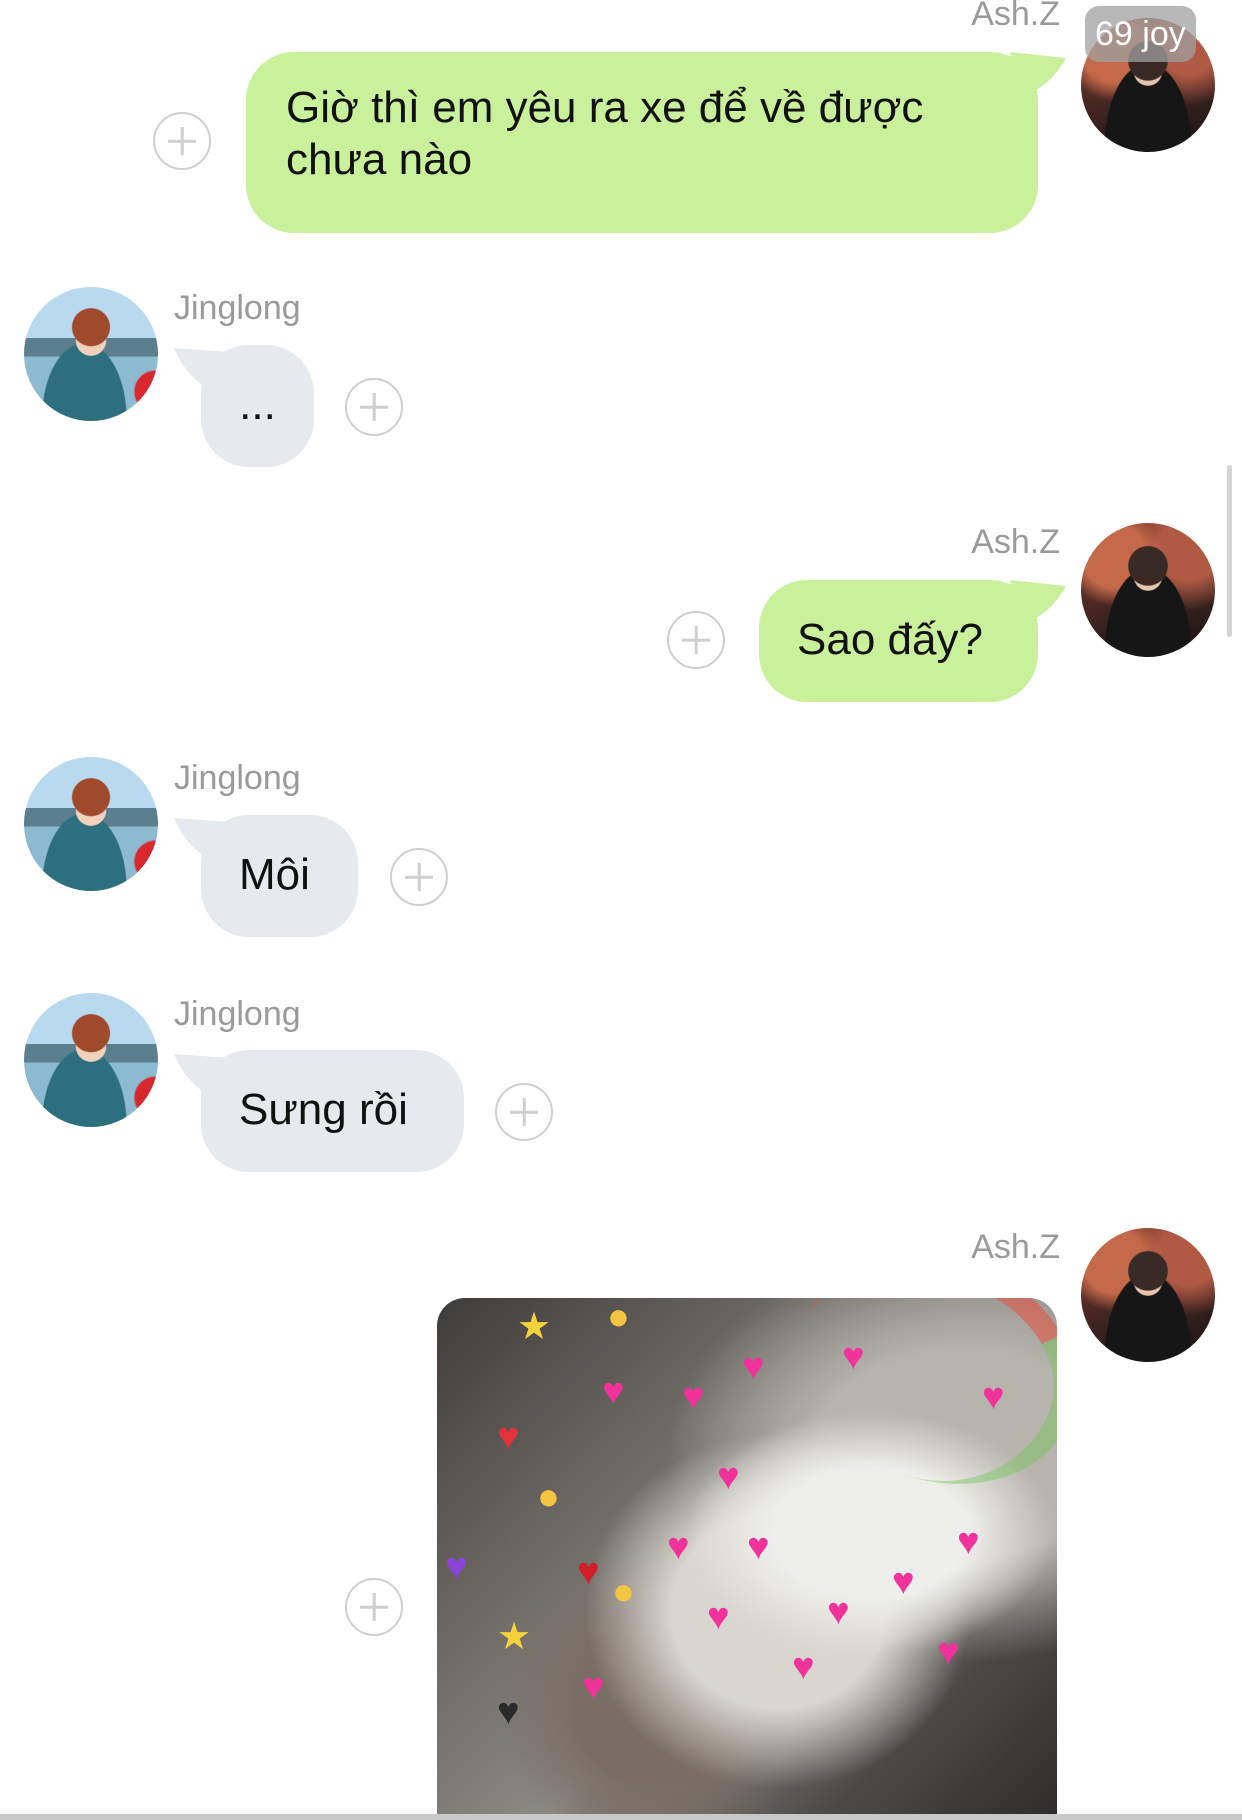 This screenshot has width=1242, height=1820. I want to click on home-indicator-bar, so click(621, 1817).